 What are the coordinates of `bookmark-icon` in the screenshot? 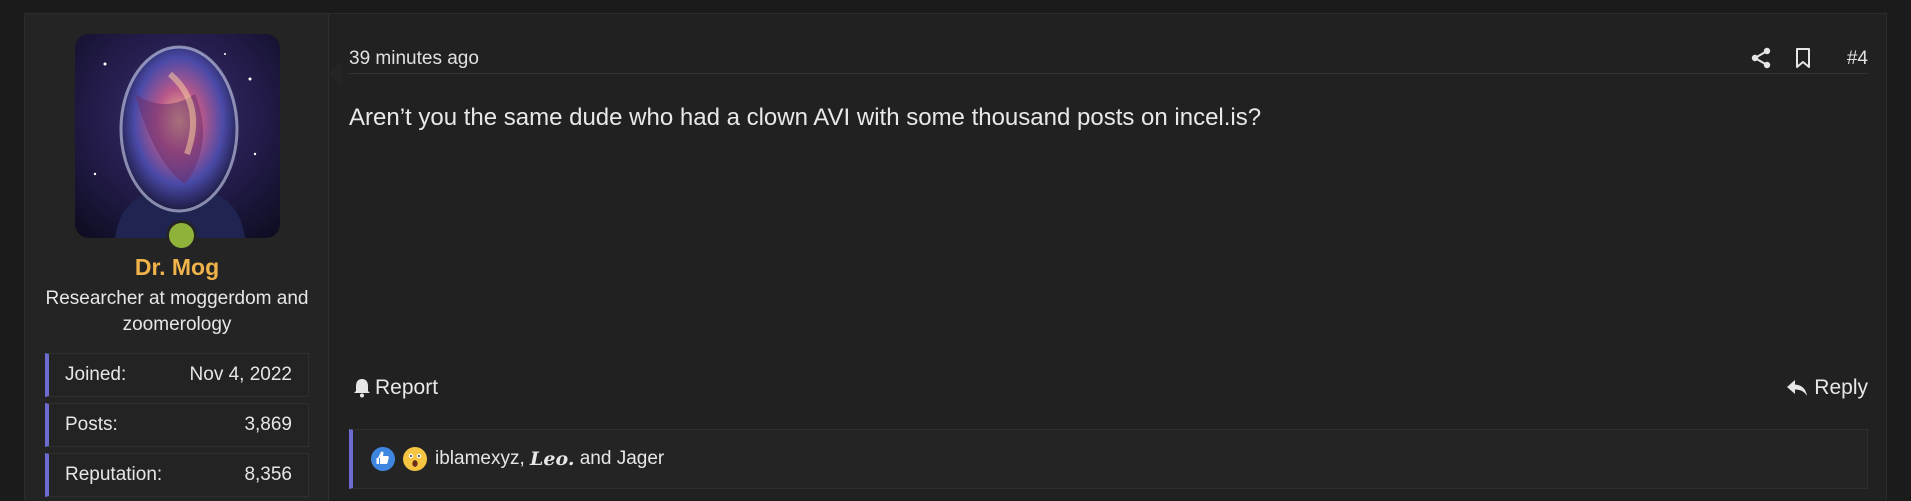 It's located at (1803, 58).